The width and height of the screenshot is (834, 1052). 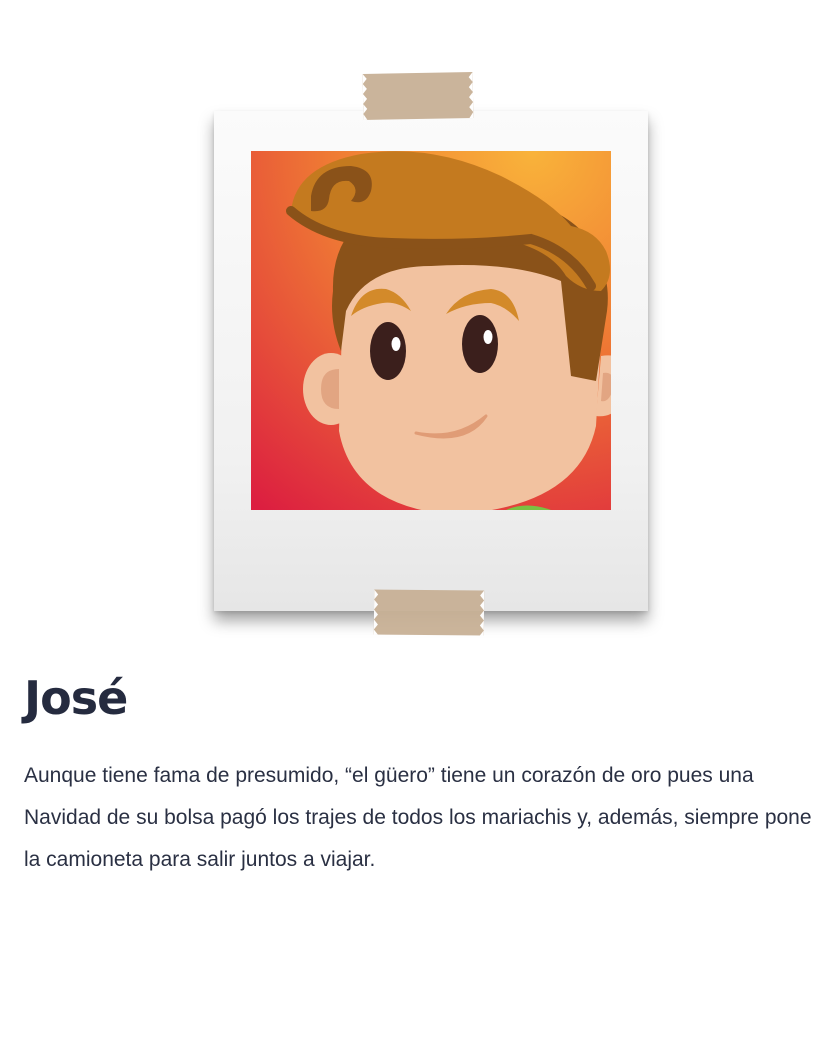 I want to click on character-portrait, so click(x=431, y=330).